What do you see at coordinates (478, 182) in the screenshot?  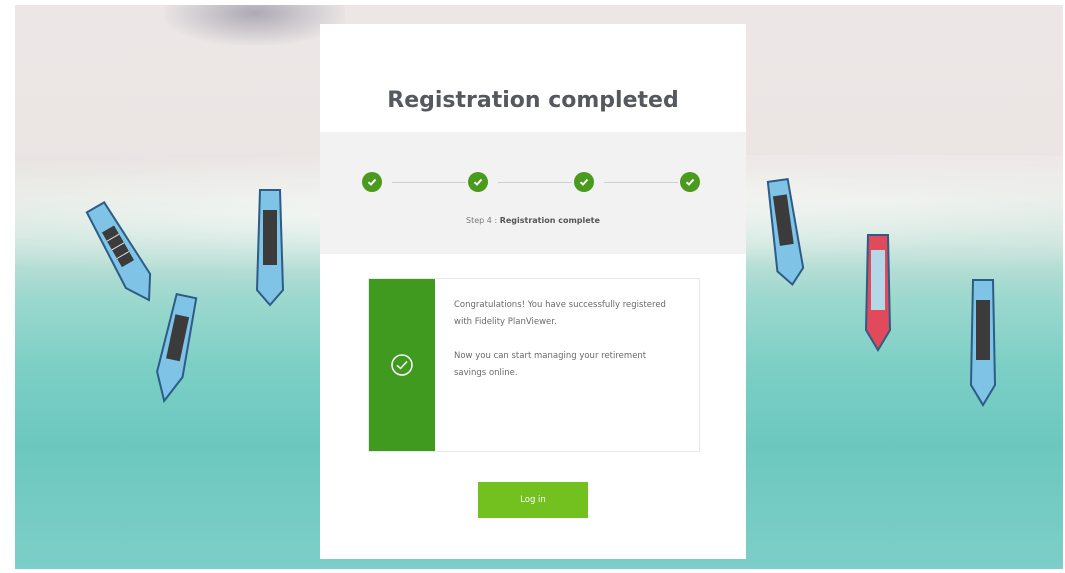 I see `step-2-check-icon` at bounding box center [478, 182].